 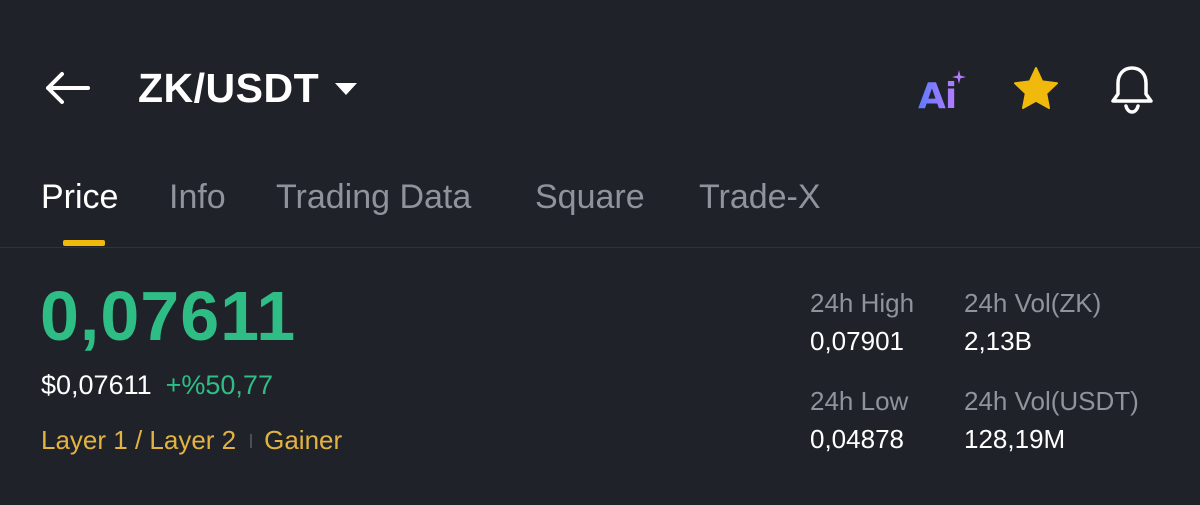 I want to click on tag-gainer: Gainer, so click(x=303, y=440).